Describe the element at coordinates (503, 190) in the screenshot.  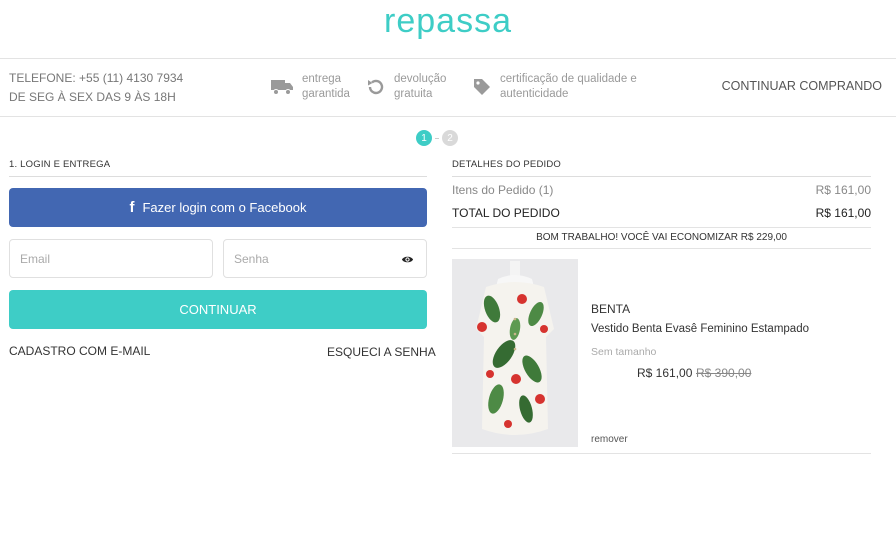
I see `items-label: Itens do Pedido (1)` at that location.